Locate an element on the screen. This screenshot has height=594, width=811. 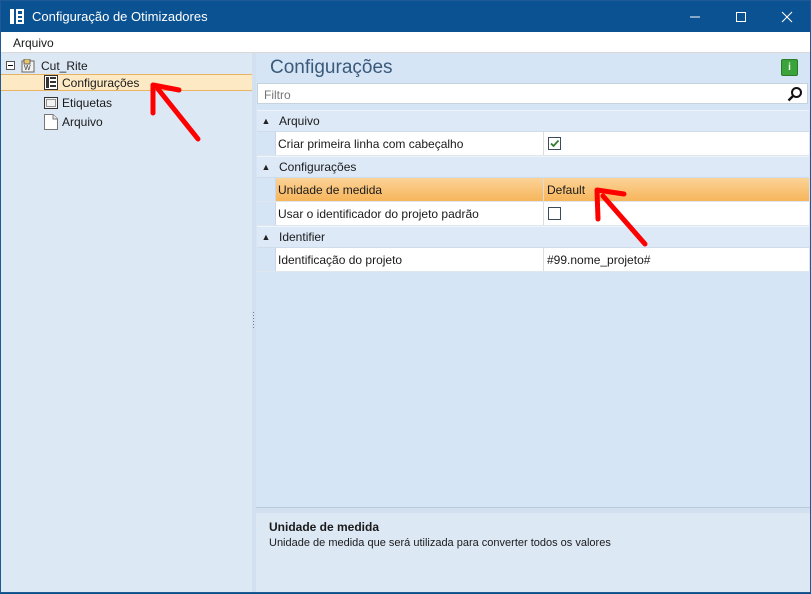
app-icon is located at coordinates (17, 16).